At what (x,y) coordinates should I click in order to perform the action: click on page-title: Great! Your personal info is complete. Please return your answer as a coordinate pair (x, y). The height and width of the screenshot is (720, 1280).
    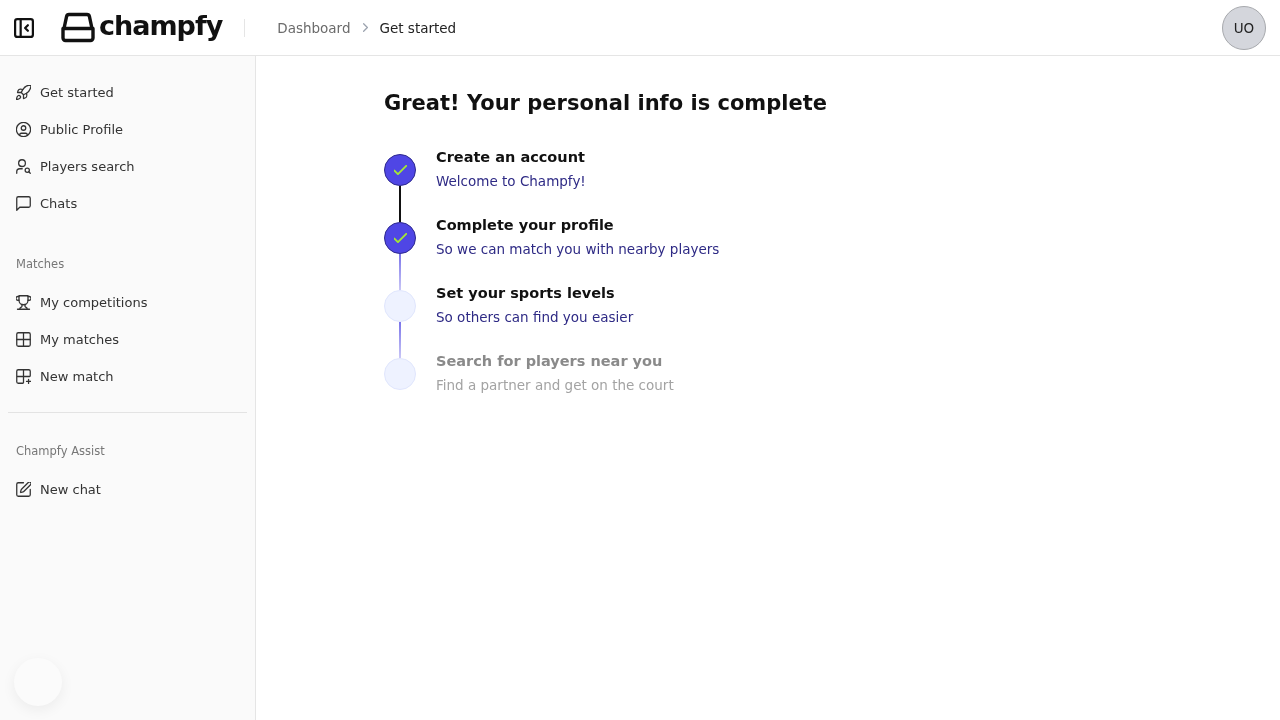
    Looking at the image, I should click on (606, 103).